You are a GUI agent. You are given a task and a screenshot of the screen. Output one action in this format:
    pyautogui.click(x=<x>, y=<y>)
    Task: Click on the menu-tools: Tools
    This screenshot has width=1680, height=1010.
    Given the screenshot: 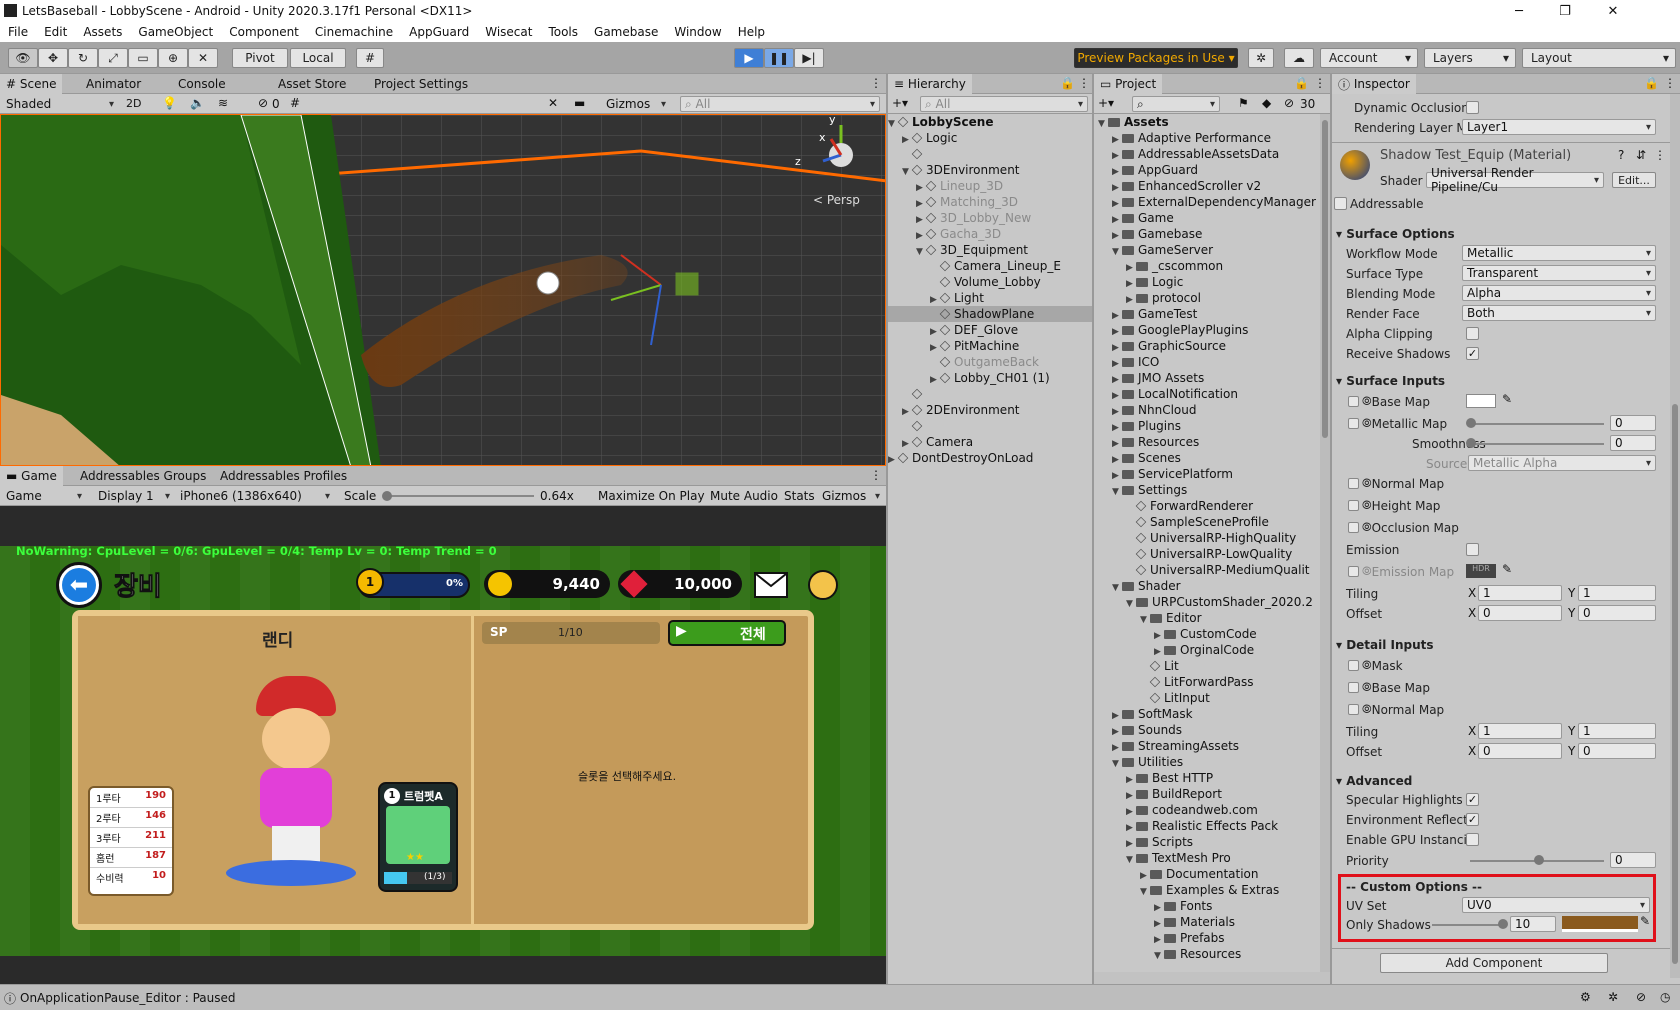 What is the action you would take?
    pyautogui.click(x=563, y=32)
    